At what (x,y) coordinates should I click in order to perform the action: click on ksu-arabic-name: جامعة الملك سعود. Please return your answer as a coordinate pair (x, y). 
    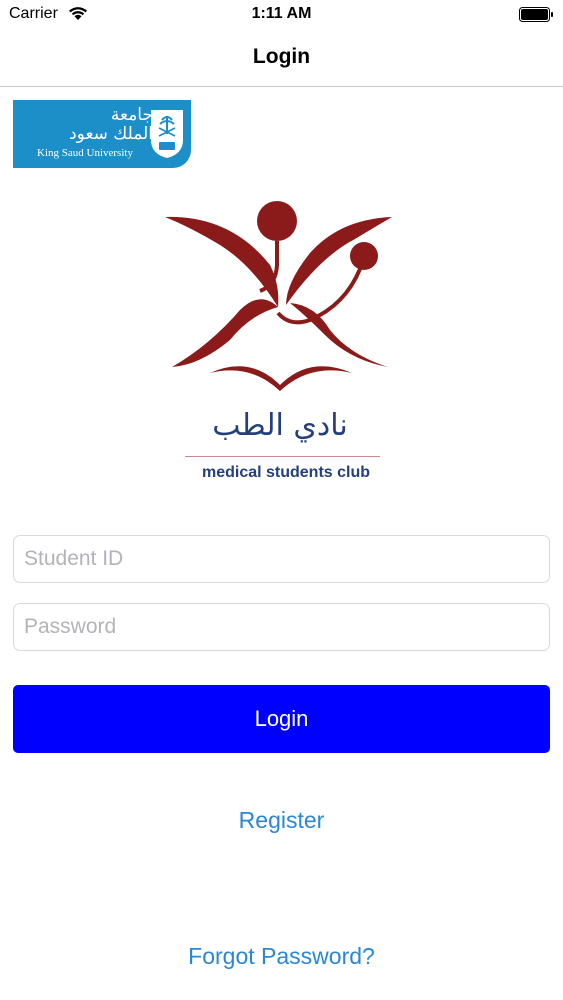
    Looking at the image, I should click on (111, 124).